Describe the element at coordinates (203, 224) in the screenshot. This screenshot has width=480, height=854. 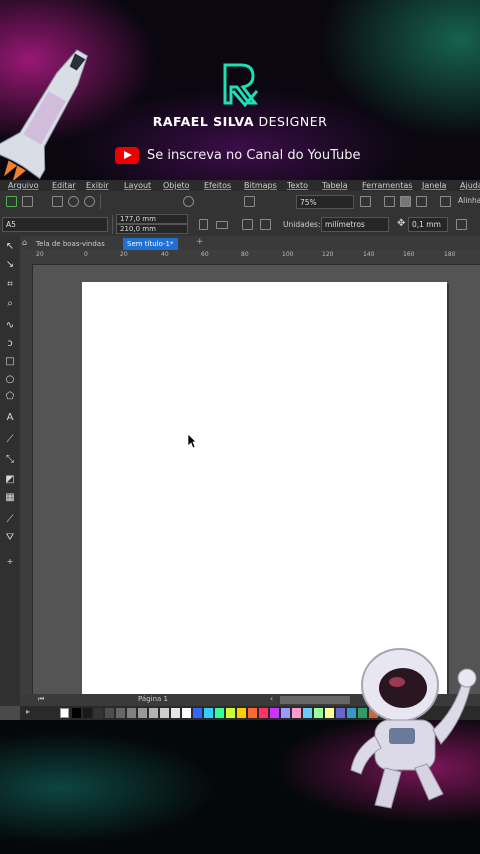
I see `portrait-icon` at that location.